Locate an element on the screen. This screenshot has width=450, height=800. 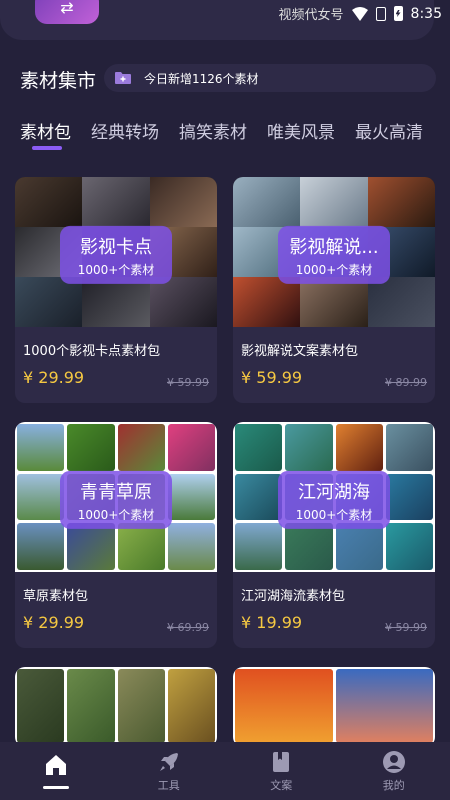
card-title: 草原素材包 is located at coordinates (56, 596).